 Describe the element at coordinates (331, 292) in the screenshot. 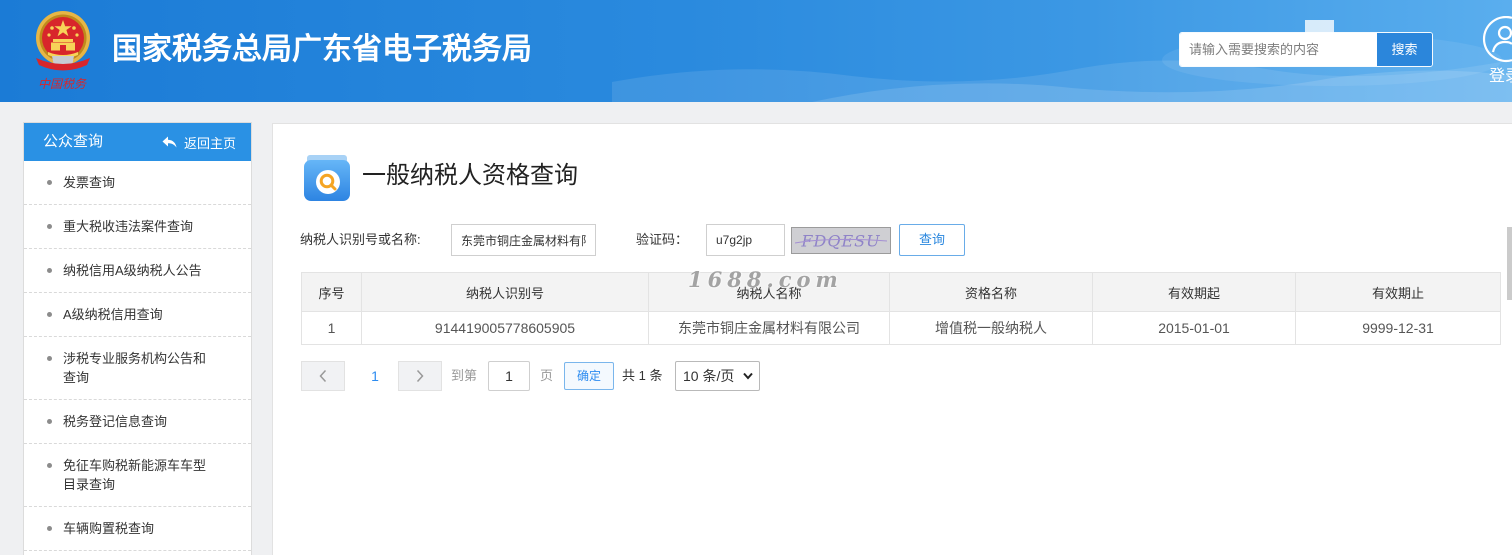

I see `column-header-index: 序号` at that location.